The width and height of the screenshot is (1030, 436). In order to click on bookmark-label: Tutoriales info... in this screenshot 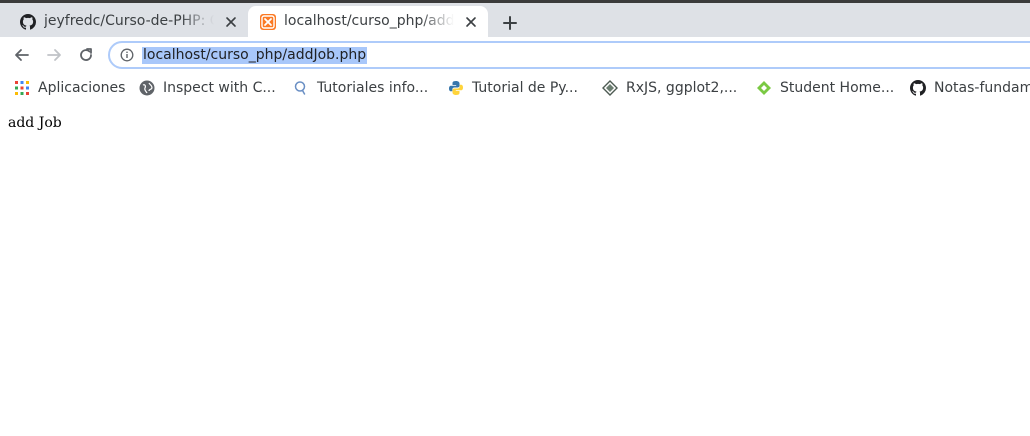, I will do `click(373, 87)`.